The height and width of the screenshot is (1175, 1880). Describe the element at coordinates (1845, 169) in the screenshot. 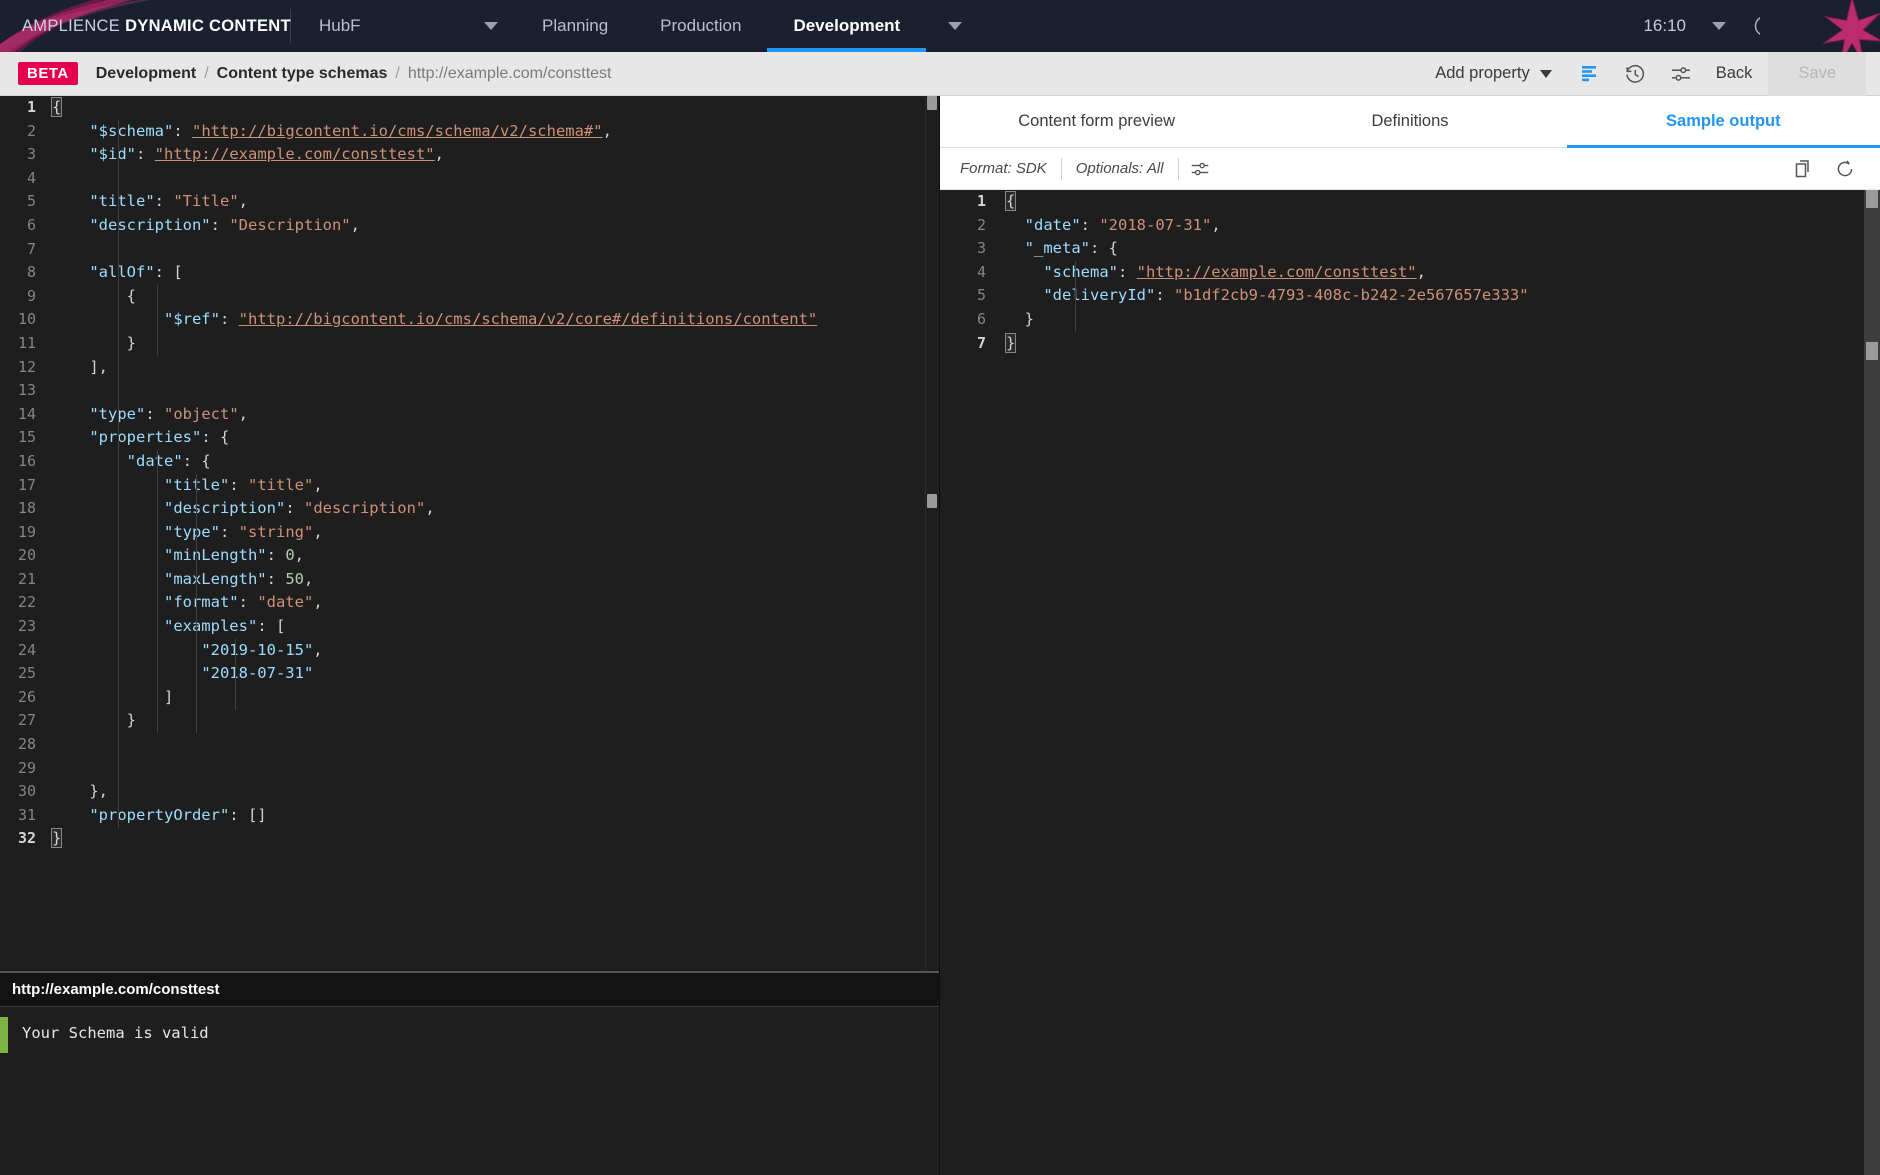

I see `regenerate-button` at that location.